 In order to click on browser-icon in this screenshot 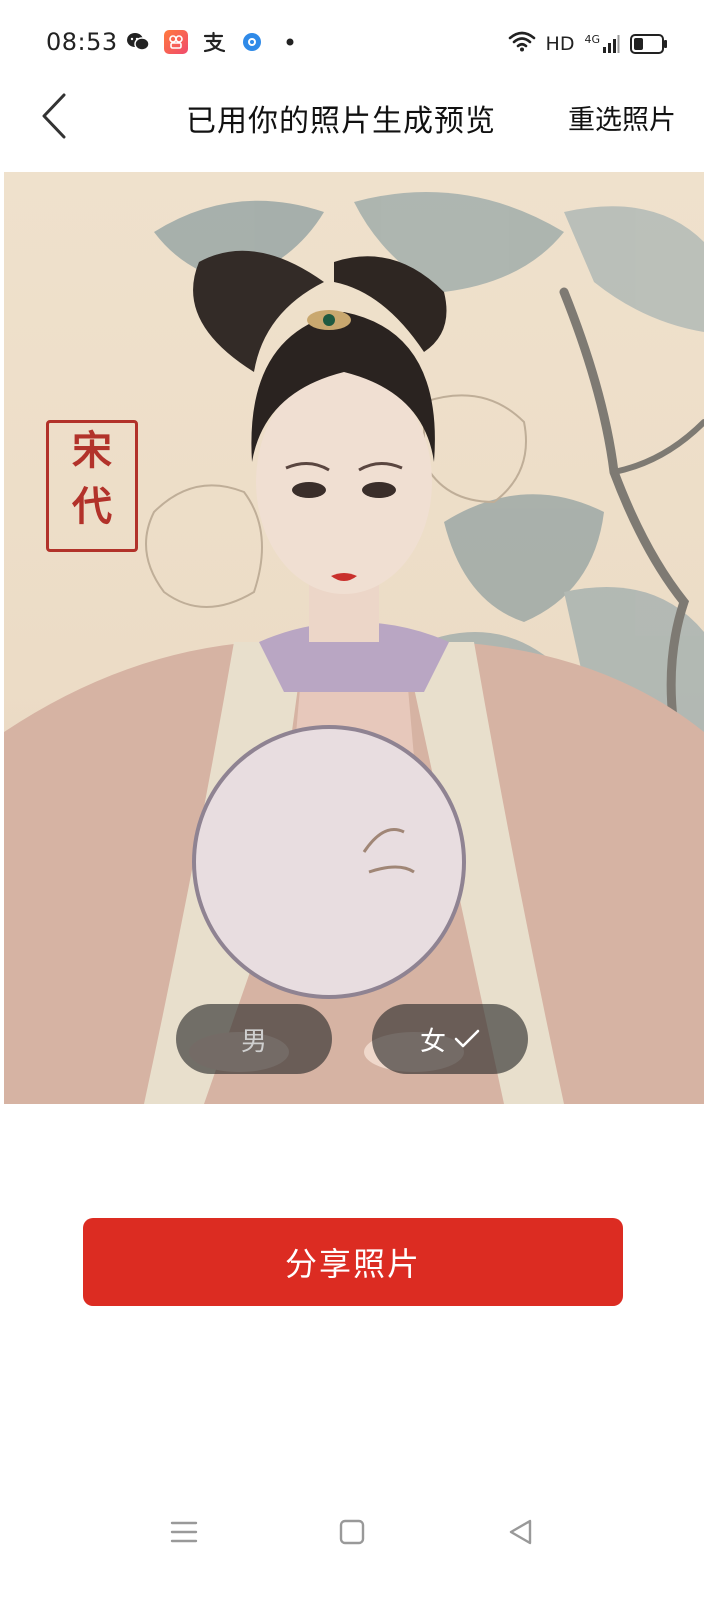, I will do `click(252, 42)`.